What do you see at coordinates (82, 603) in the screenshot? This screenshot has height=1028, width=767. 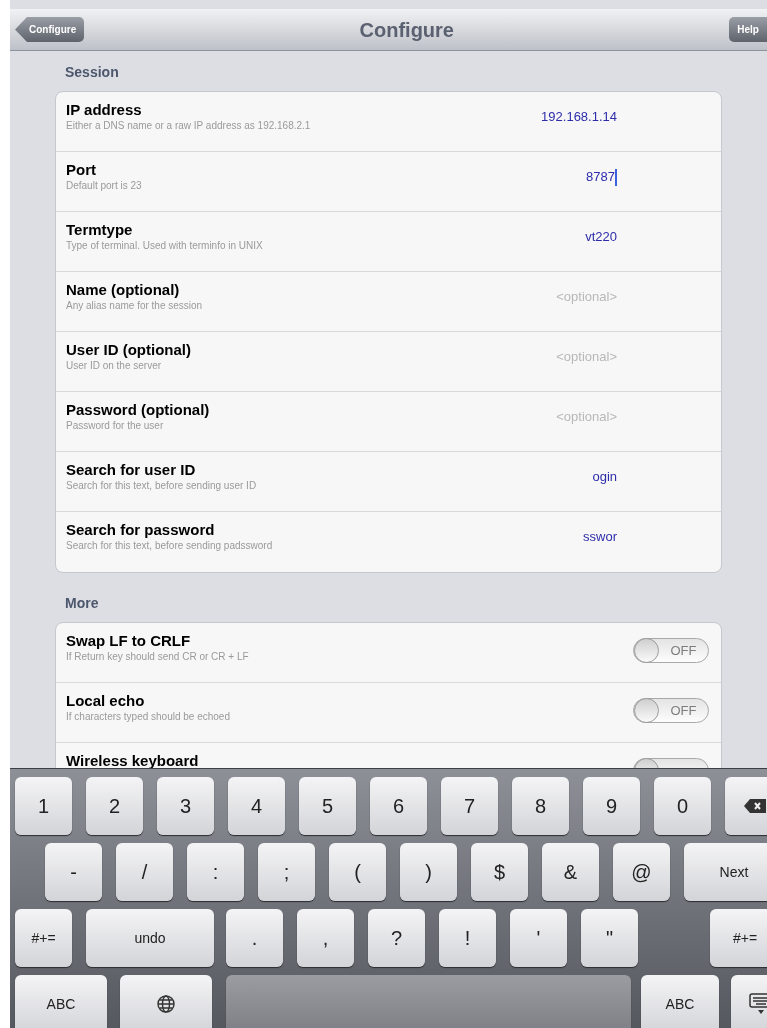 I see `section-header: More` at bounding box center [82, 603].